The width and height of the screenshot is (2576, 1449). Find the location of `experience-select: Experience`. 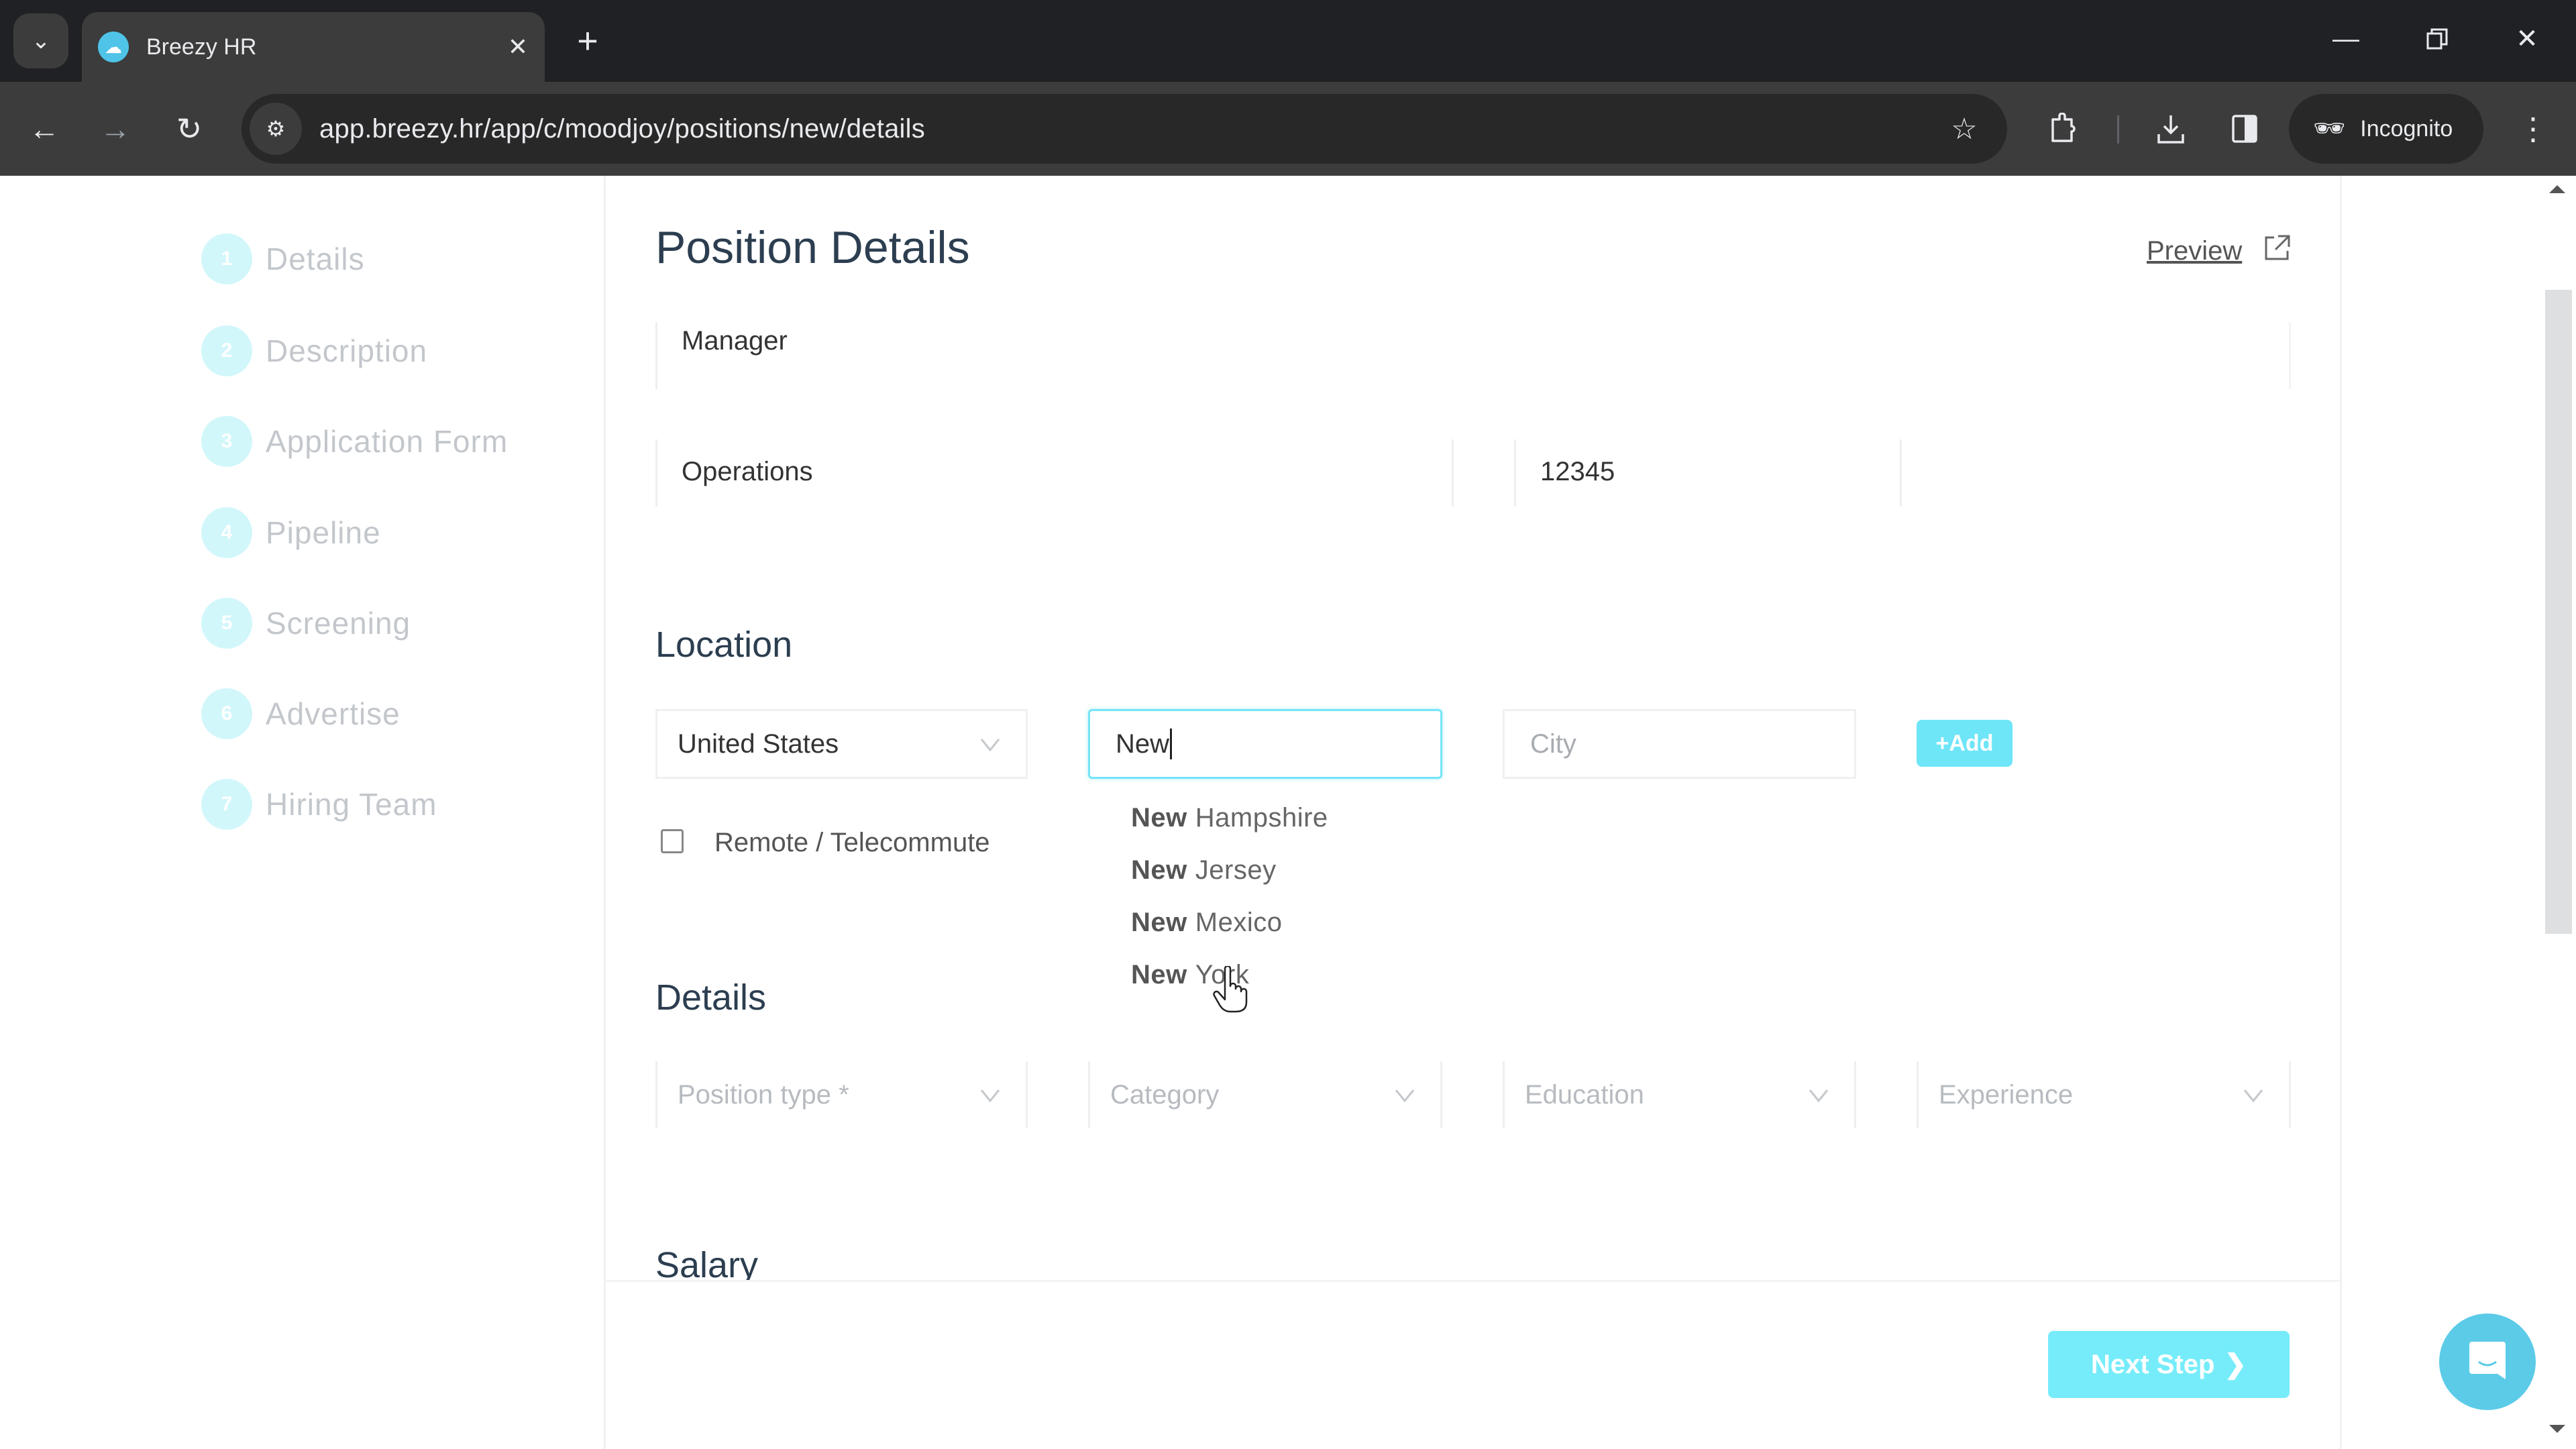

experience-select: Experience is located at coordinates (2104, 1094).